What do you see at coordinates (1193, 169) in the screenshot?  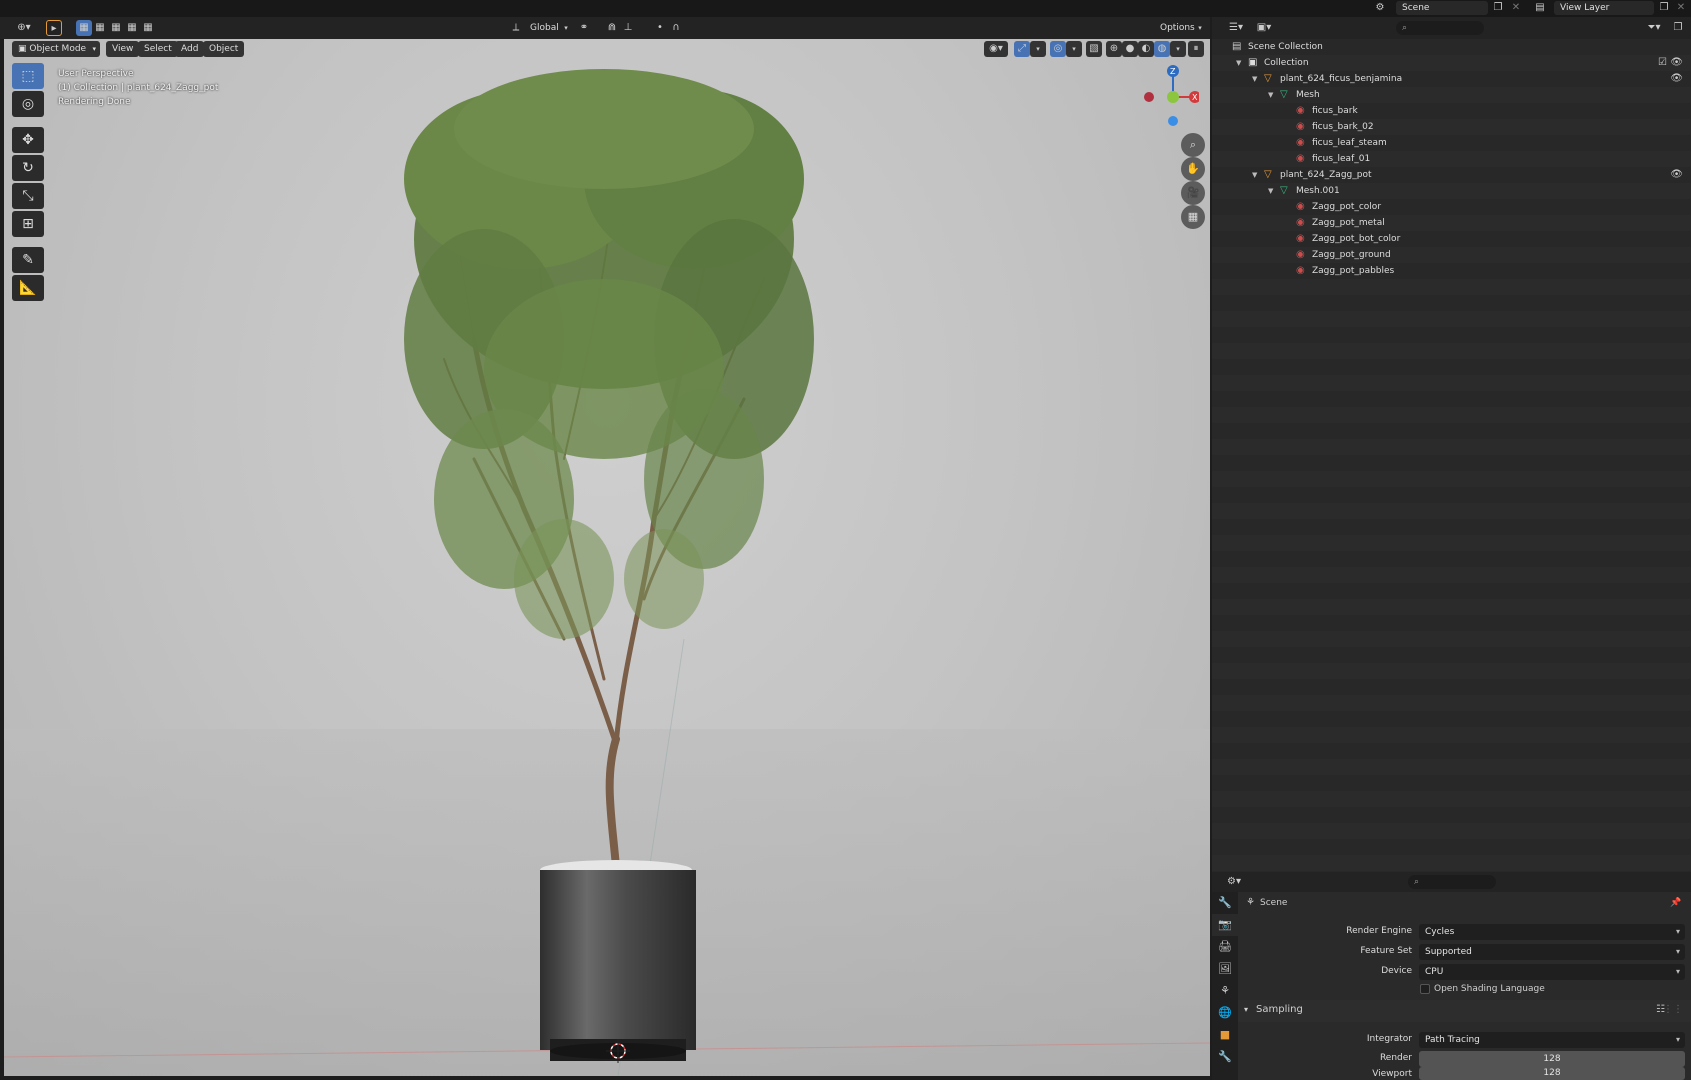 I see `pan-hand-icon: ✋` at bounding box center [1193, 169].